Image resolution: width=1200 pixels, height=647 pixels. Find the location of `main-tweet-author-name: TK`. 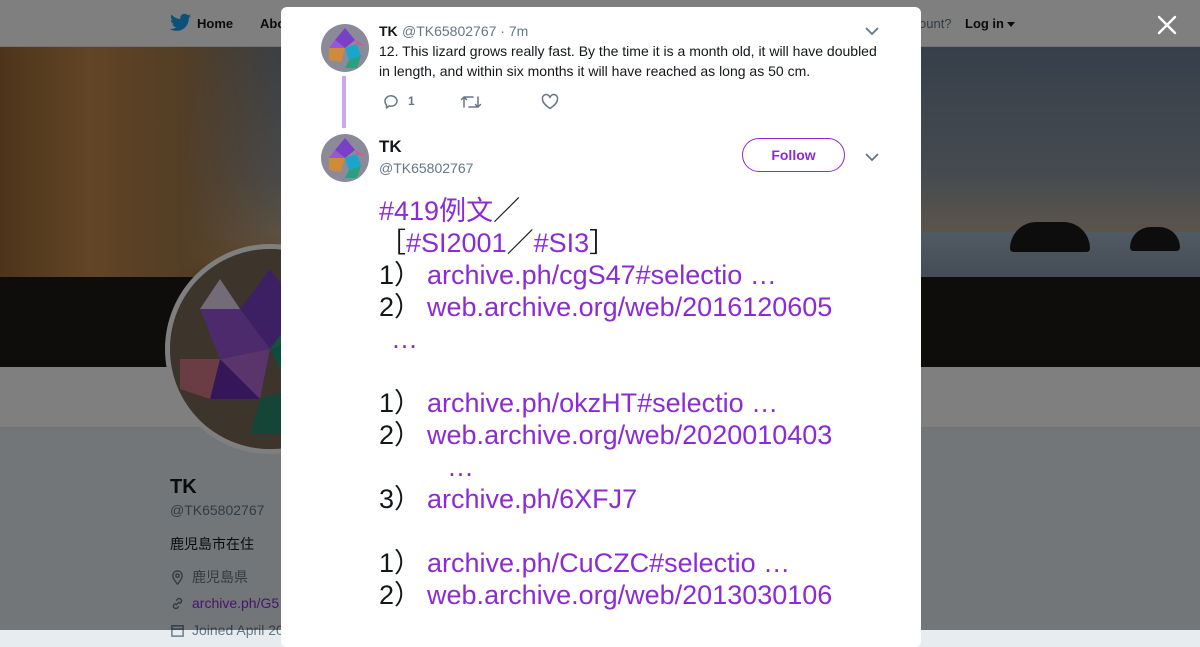

main-tweet-author-name: TK is located at coordinates (390, 147).